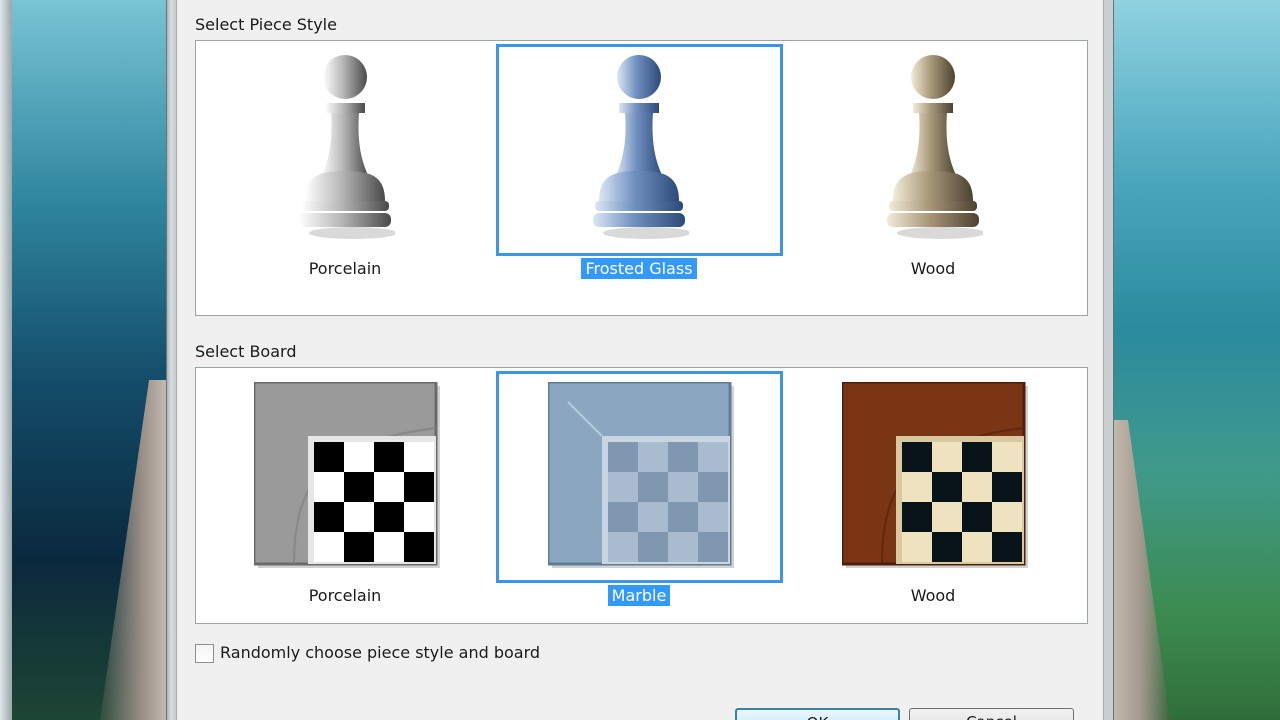 The image size is (1280, 720). I want to click on desktop-window-edge, so click(6, 360).